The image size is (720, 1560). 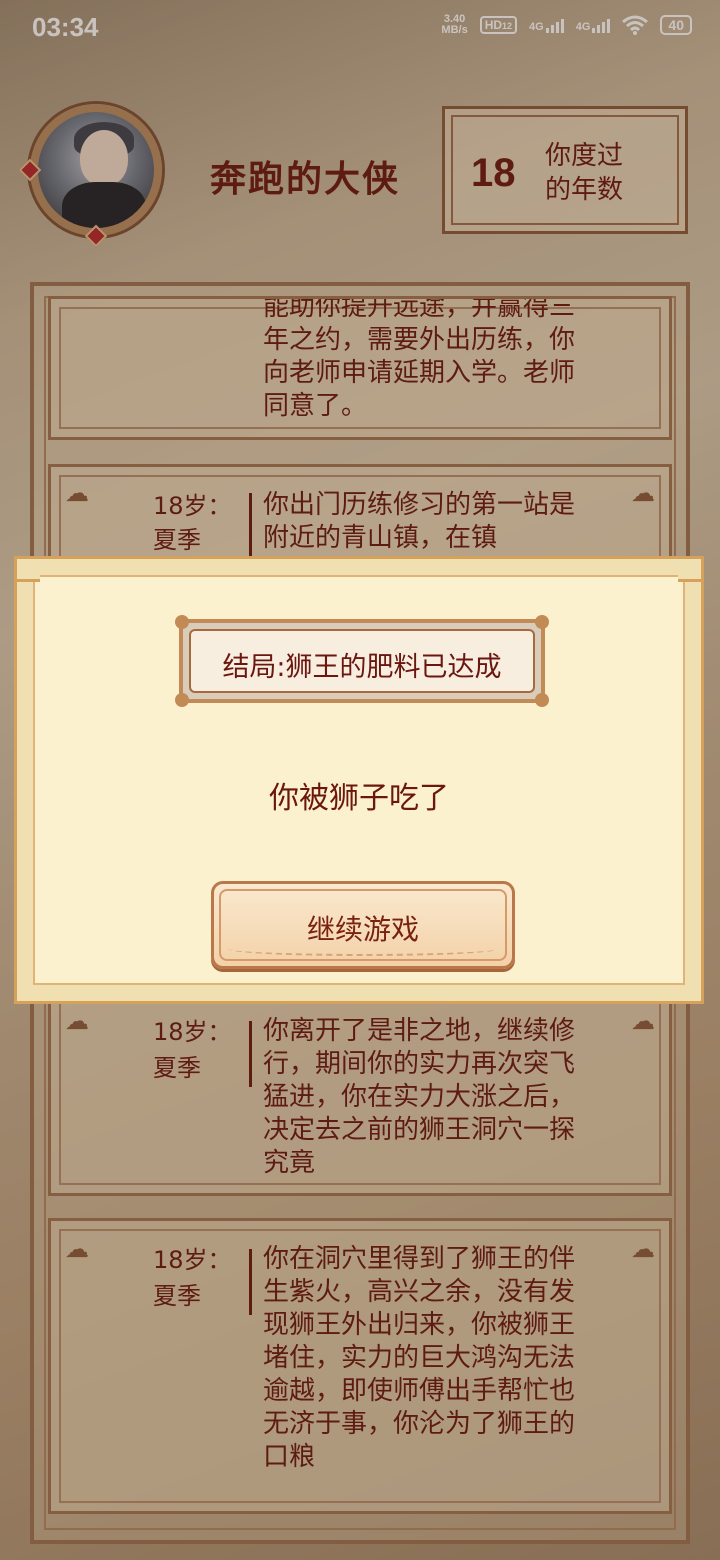 What do you see at coordinates (691, 569) in the screenshot?
I see `dialog-corner-right` at bounding box center [691, 569].